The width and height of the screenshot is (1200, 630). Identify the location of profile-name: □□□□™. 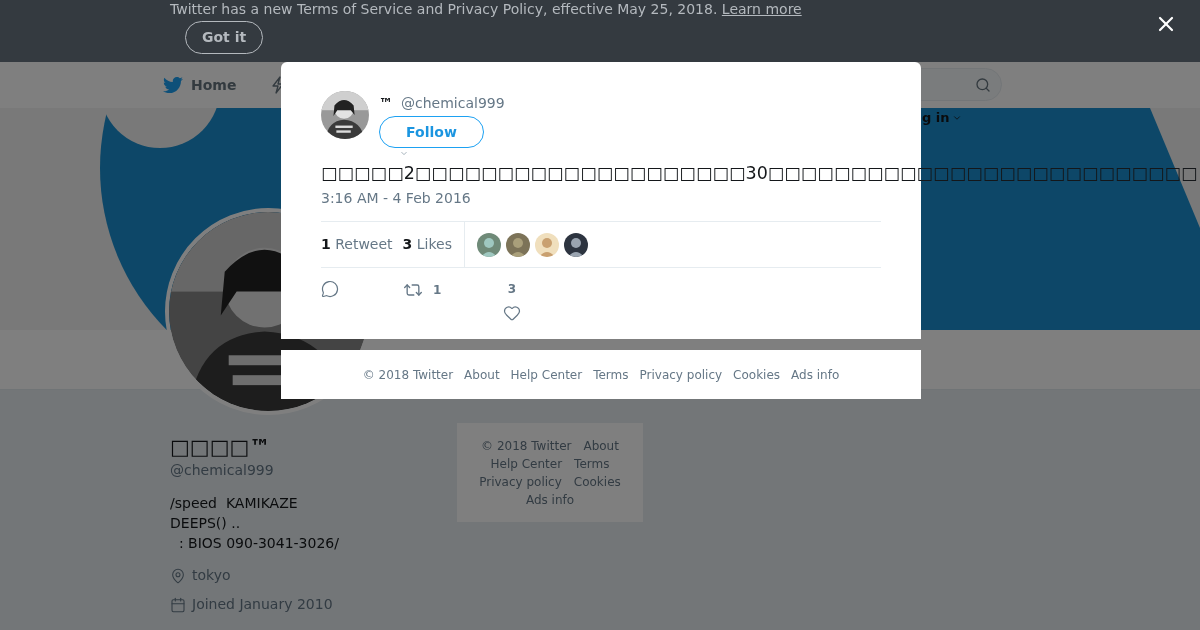
(221, 447).